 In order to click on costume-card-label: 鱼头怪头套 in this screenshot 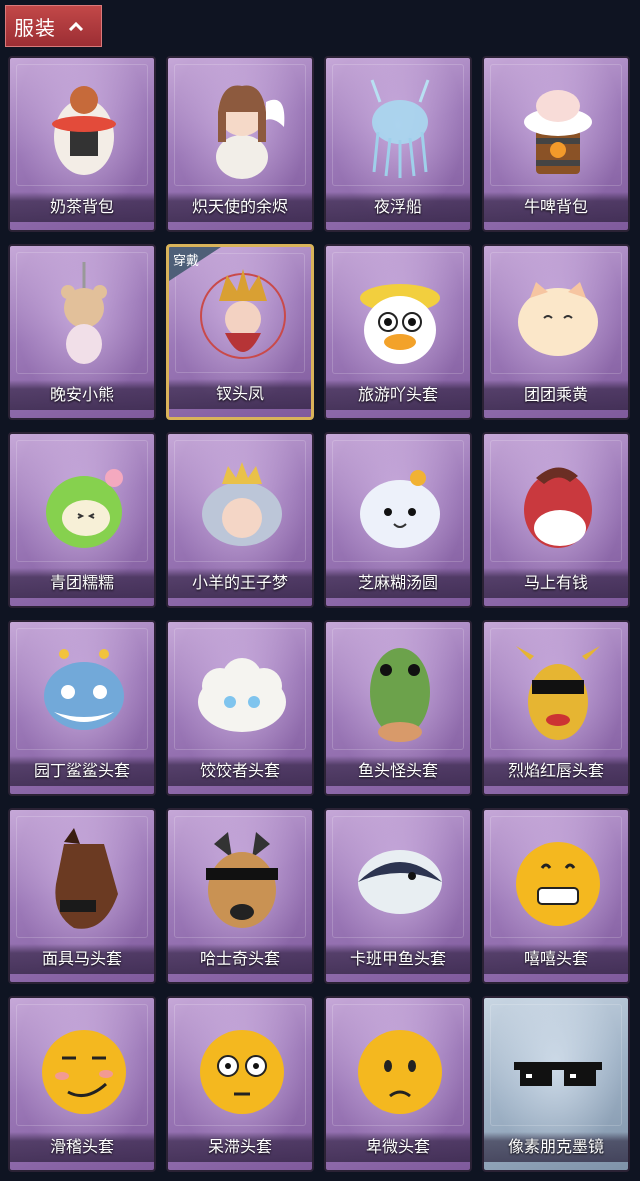, I will do `click(398, 771)`.